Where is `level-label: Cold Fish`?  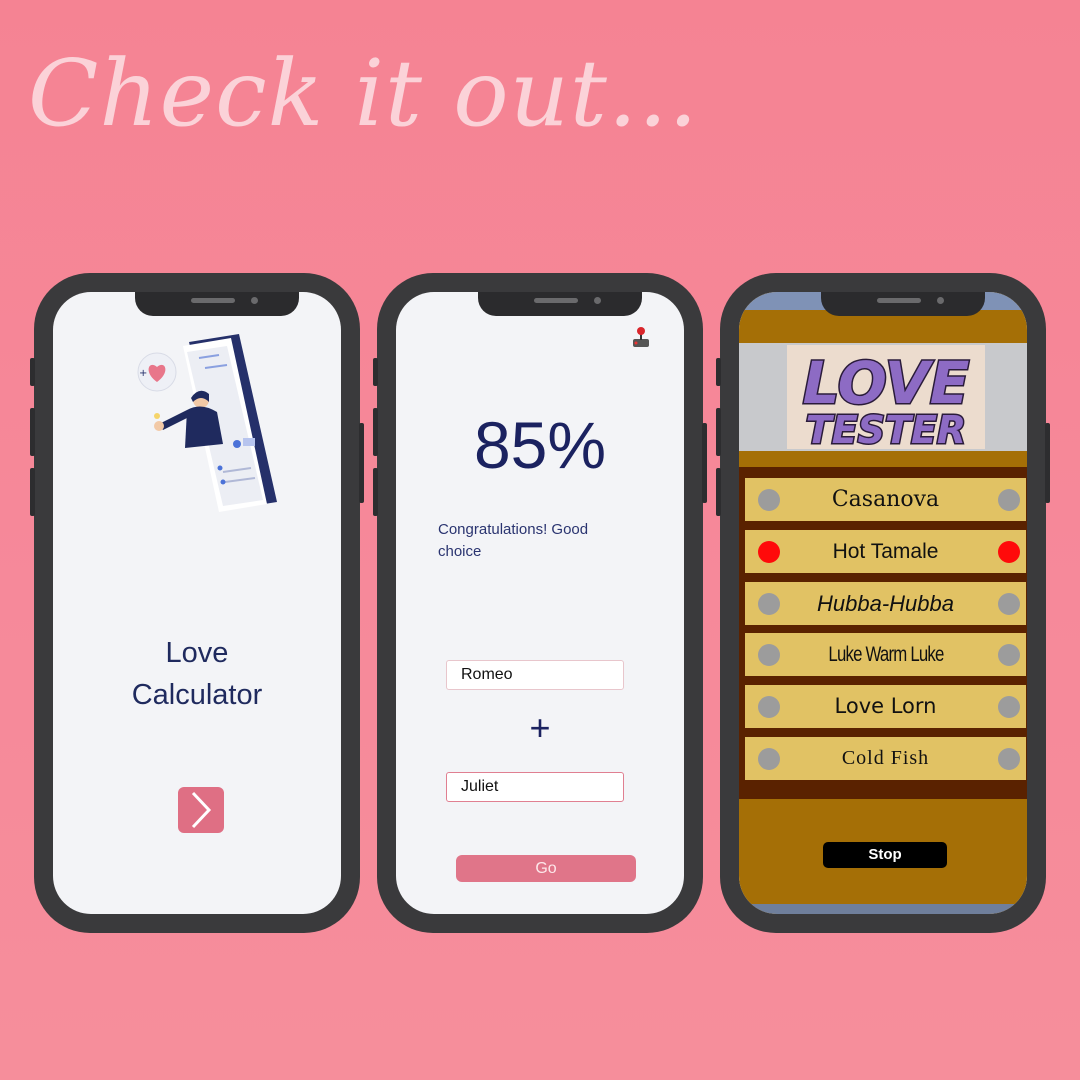
level-label: Cold Fish is located at coordinates (885, 758).